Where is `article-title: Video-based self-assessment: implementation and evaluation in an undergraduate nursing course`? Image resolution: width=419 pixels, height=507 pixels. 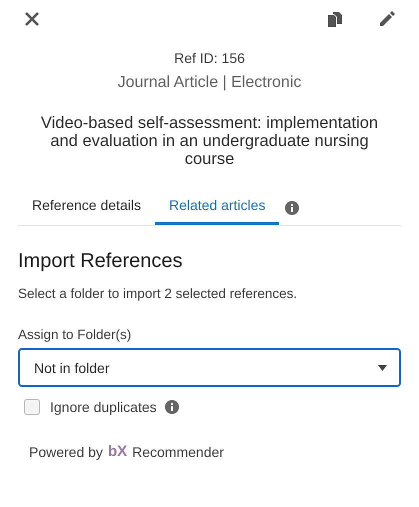
article-title: Video-based self-assessment: implementation and evaluation in an undergraduate nursing course is located at coordinates (210, 141).